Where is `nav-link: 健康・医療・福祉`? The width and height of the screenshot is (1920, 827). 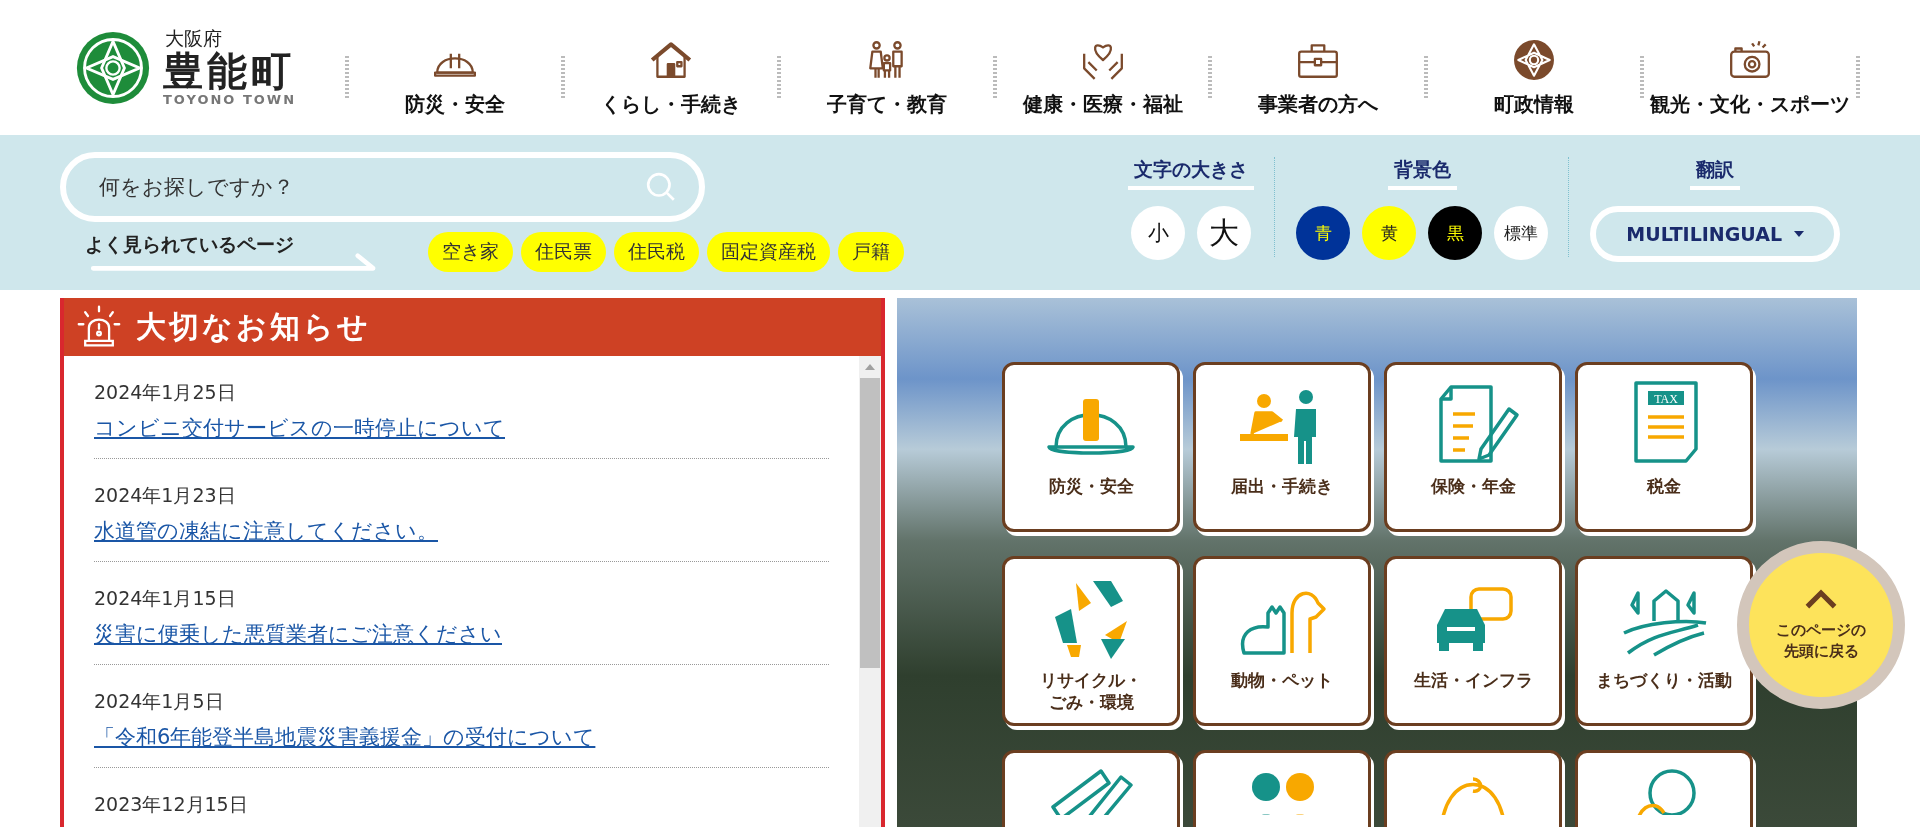 nav-link: 健康・医療・福祉 is located at coordinates (1102, 67).